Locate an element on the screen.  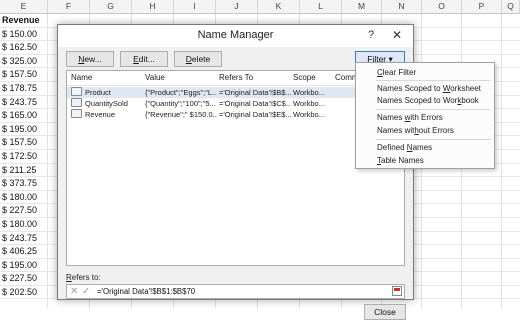
menu-item-clear-filter: Clear Filter is located at coordinates (396, 72).